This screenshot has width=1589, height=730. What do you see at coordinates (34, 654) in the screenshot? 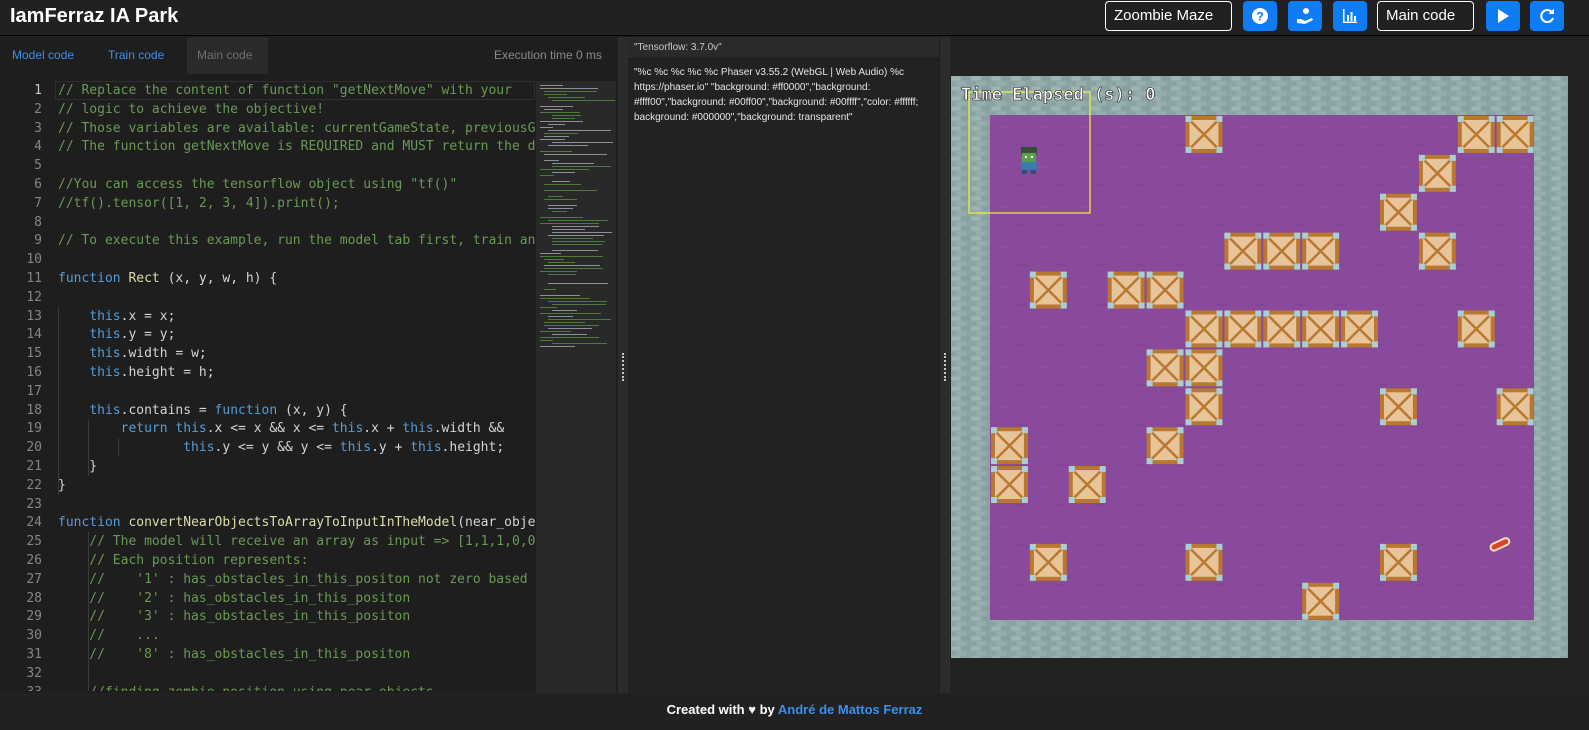
I see `line-number: 31` at bounding box center [34, 654].